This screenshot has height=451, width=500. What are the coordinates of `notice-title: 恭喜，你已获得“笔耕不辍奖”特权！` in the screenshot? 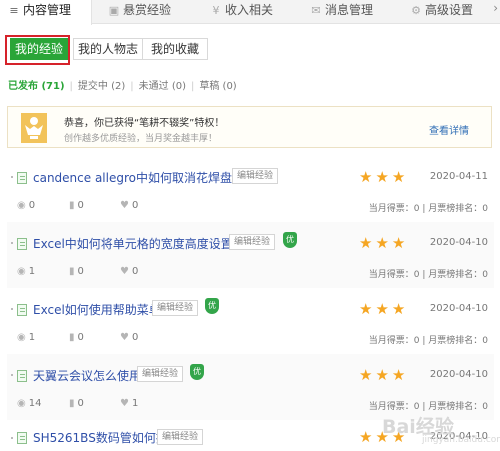 It's located at (144, 123).